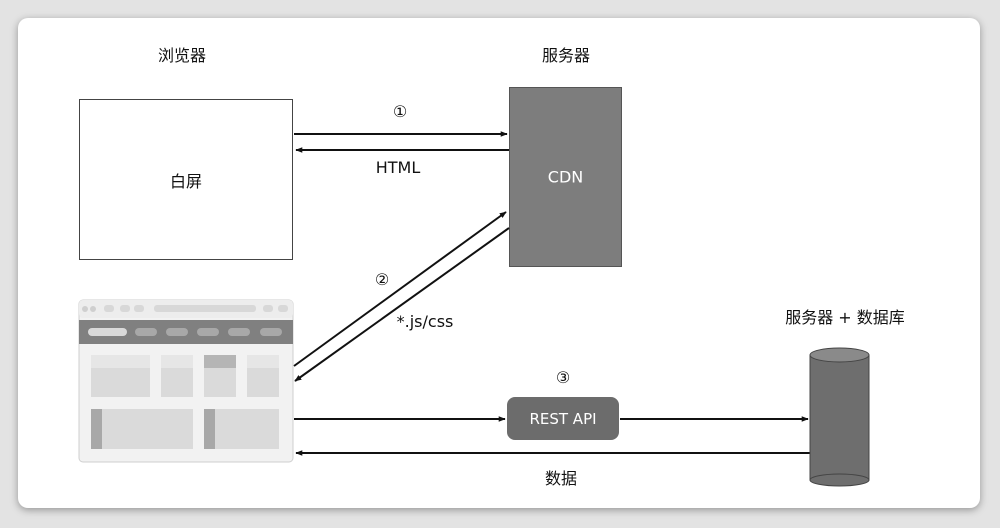 The height and width of the screenshot is (528, 1000). I want to click on arrow-request-js-css, so click(400, 289).